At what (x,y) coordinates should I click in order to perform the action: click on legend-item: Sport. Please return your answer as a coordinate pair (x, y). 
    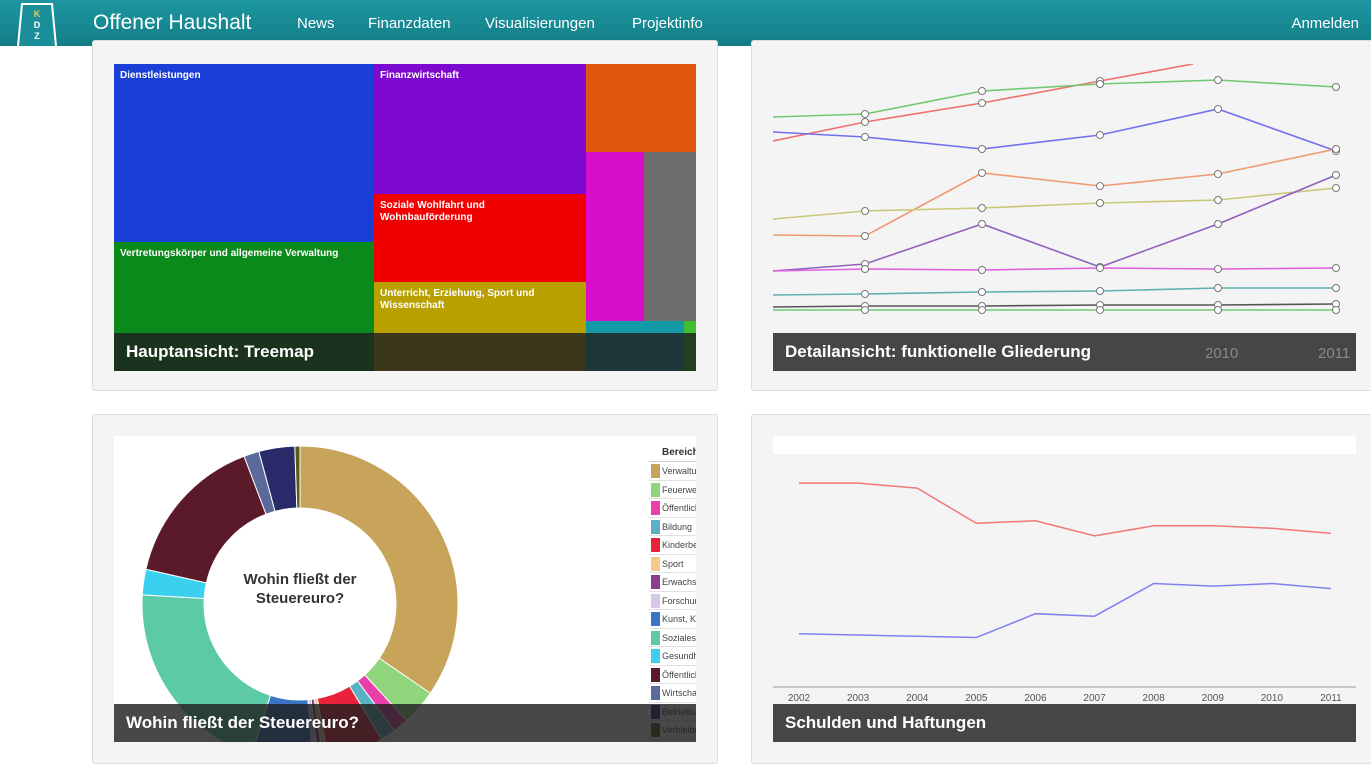
    Looking at the image, I should click on (672, 563).